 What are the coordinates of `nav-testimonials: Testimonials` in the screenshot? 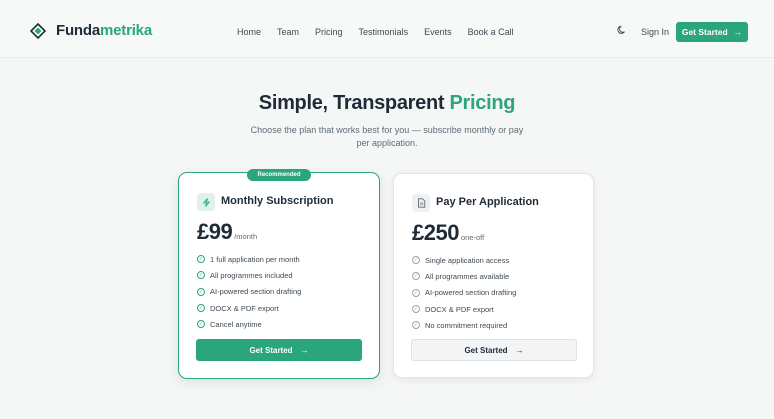 It's located at (384, 32).